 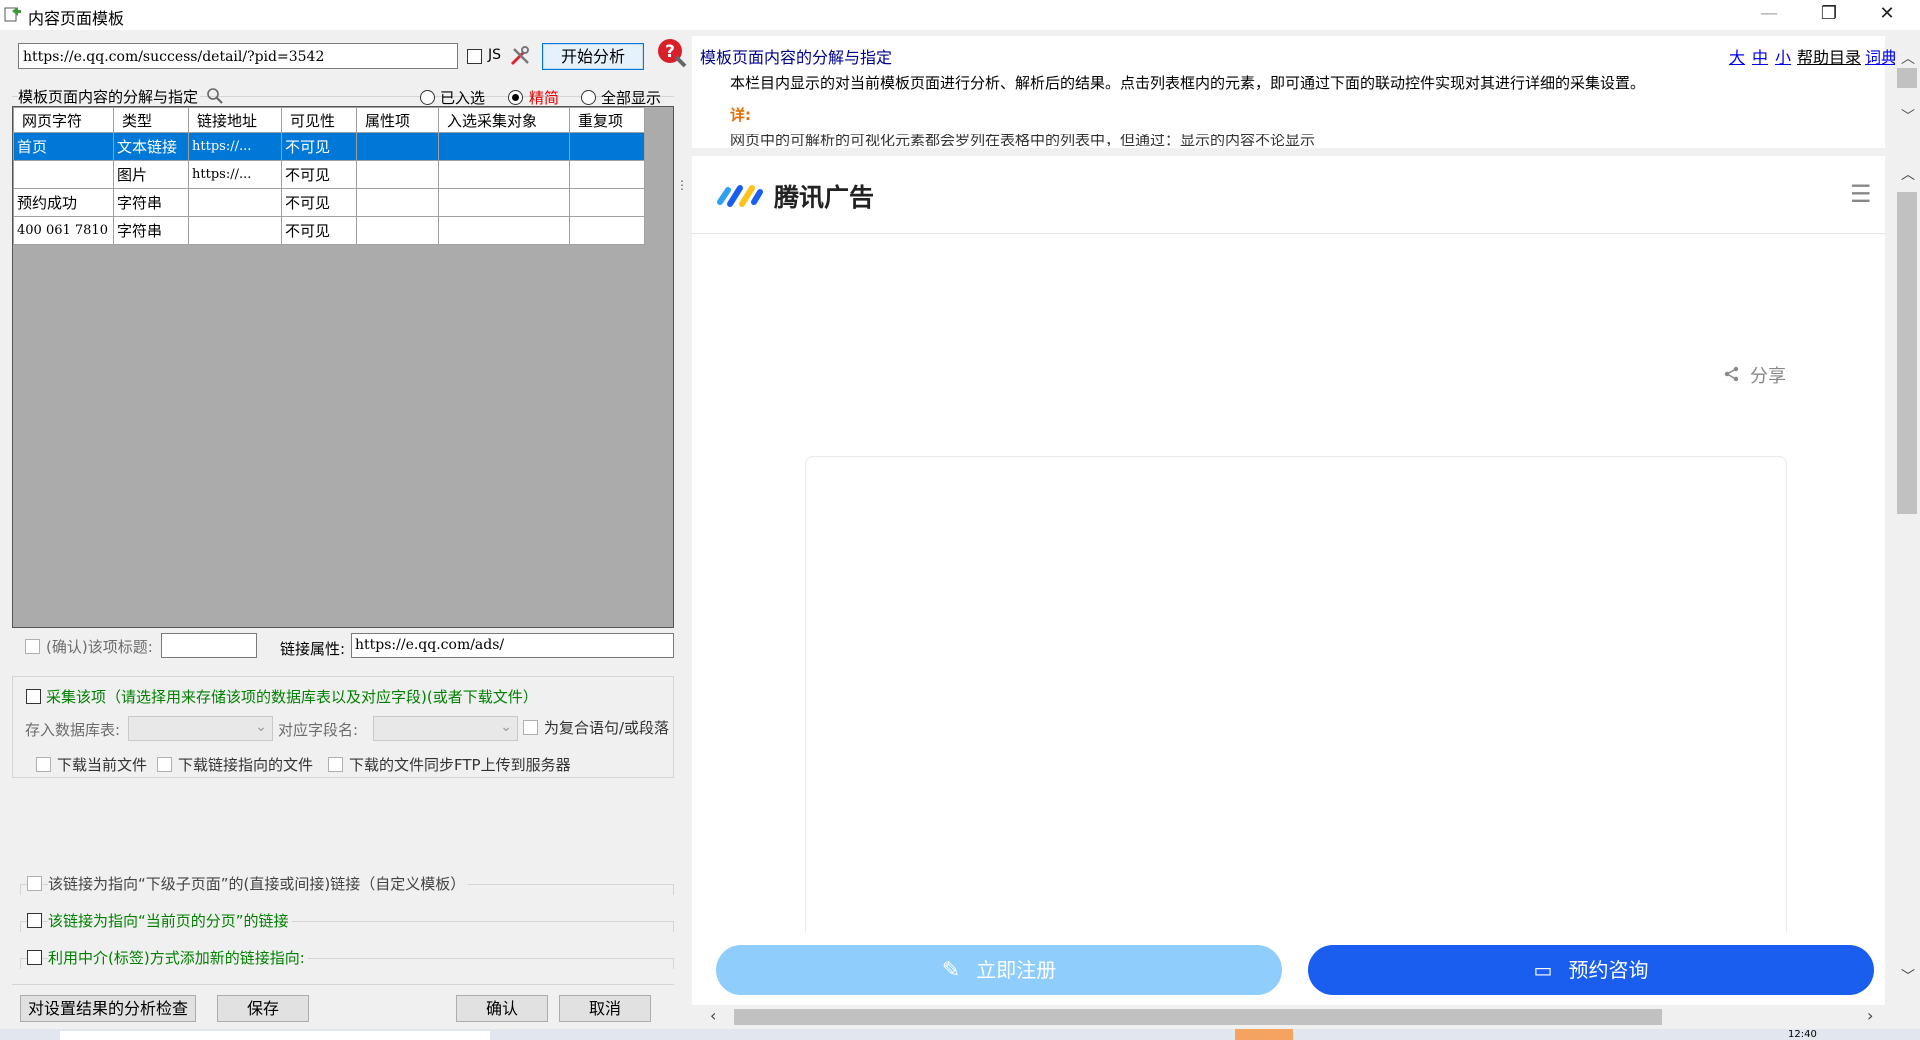 I want to click on register-button: ✎ 立即注册, so click(x=999, y=970).